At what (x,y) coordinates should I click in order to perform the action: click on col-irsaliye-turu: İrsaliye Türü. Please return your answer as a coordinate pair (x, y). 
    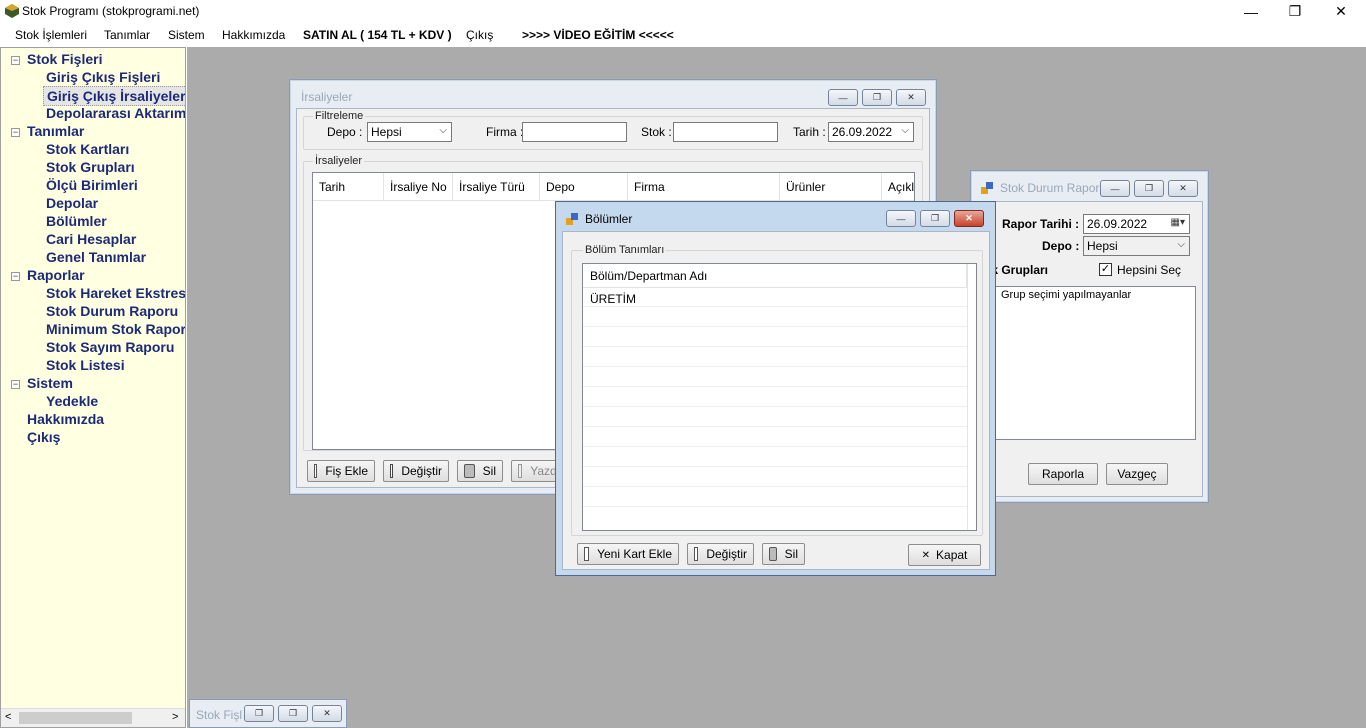
    Looking at the image, I should click on (496, 187).